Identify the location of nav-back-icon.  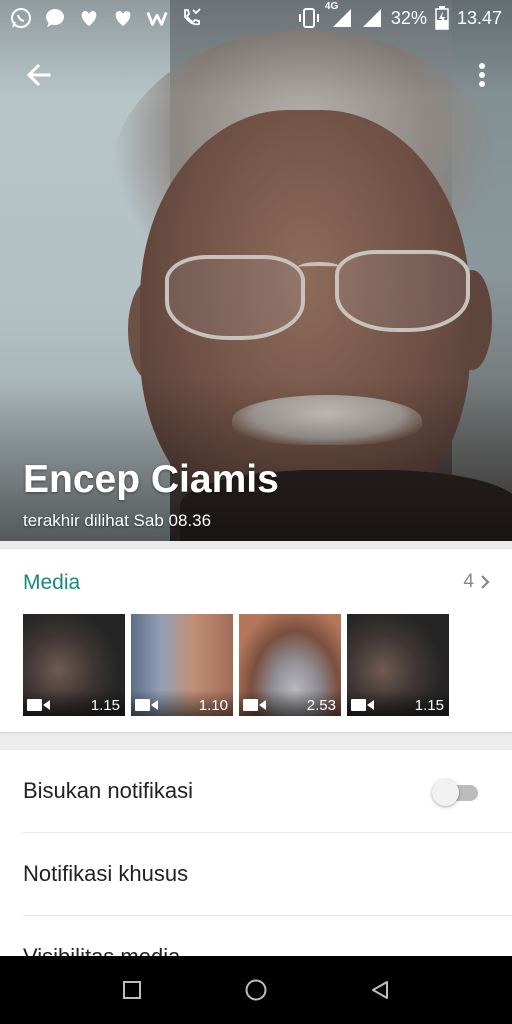
(380, 990).